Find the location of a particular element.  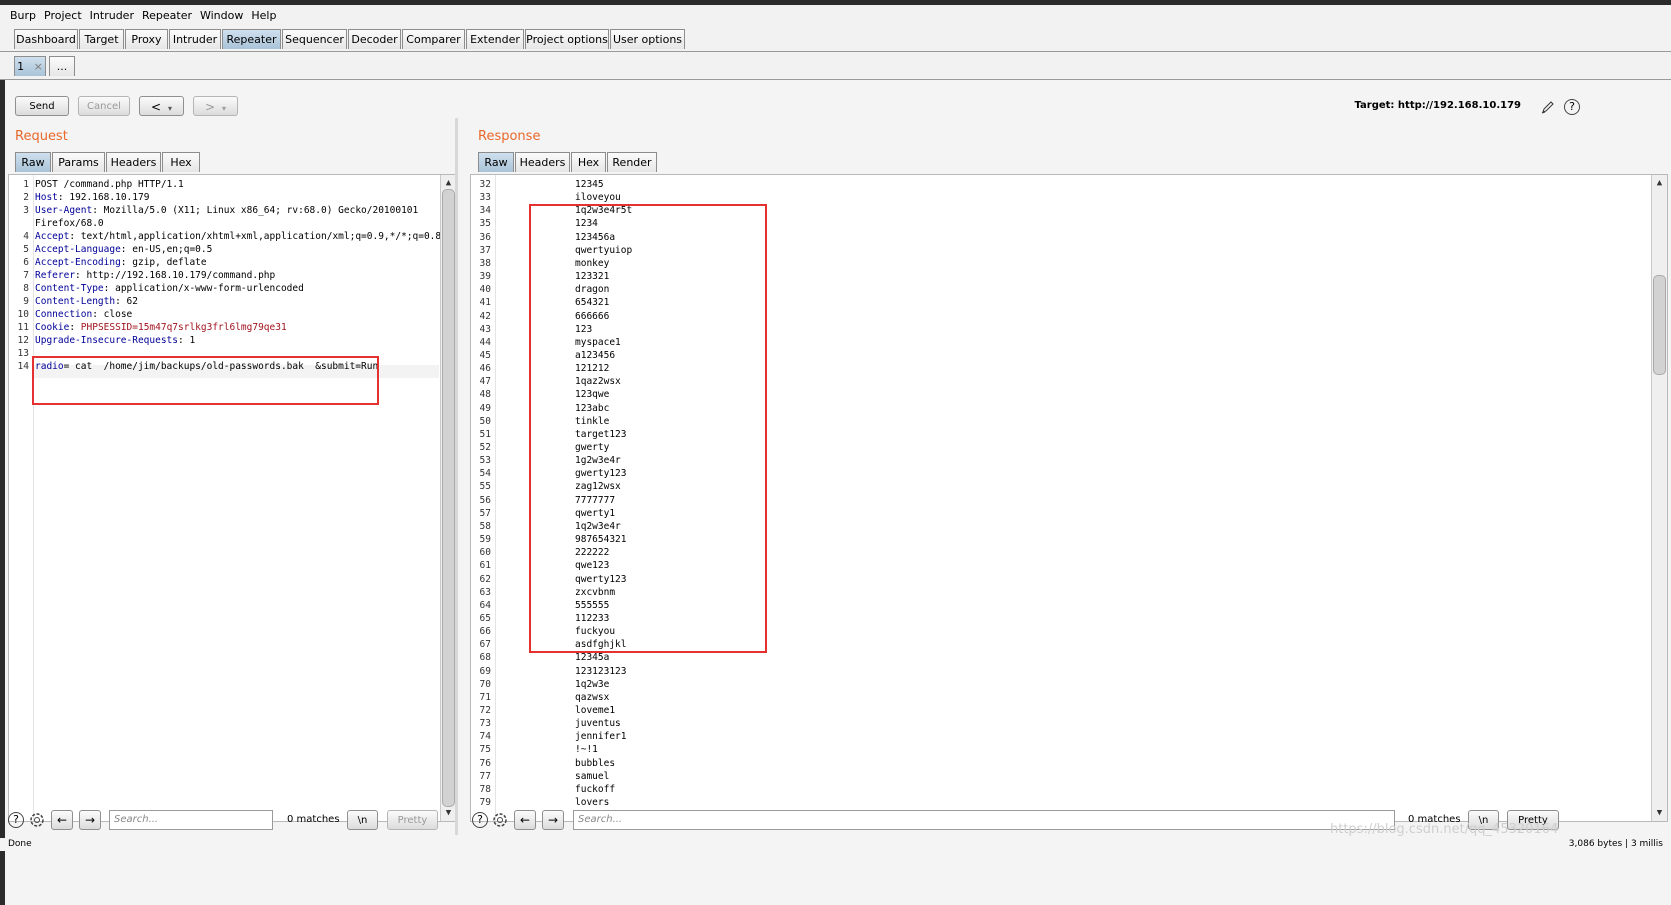

tab-proxy: Proxy is located at coordinates (146, 39).